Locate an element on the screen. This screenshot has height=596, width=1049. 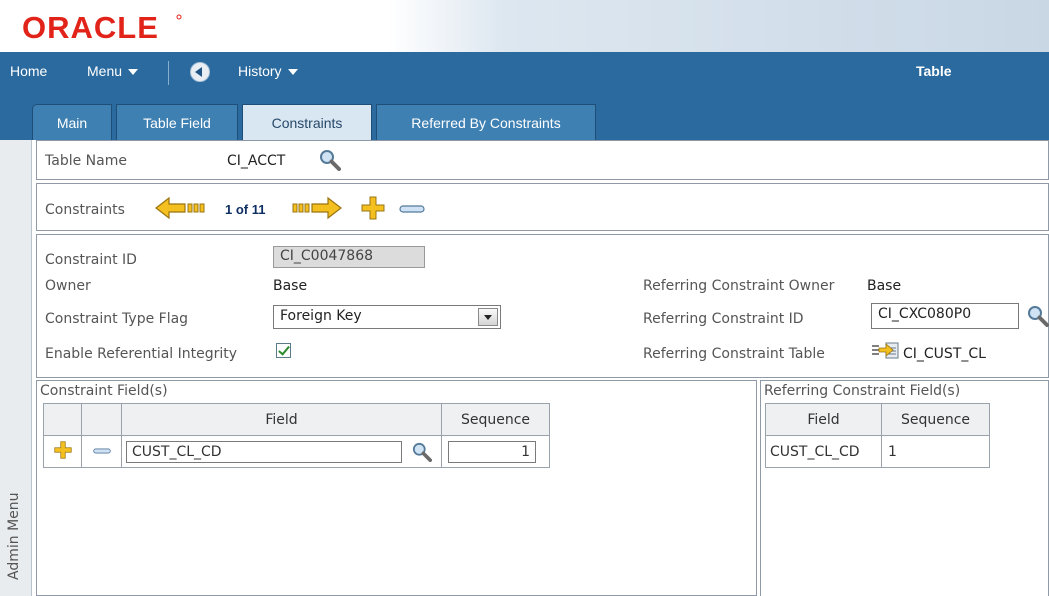
record-counter: 1 of 11 is located at coordinates (245, 209).